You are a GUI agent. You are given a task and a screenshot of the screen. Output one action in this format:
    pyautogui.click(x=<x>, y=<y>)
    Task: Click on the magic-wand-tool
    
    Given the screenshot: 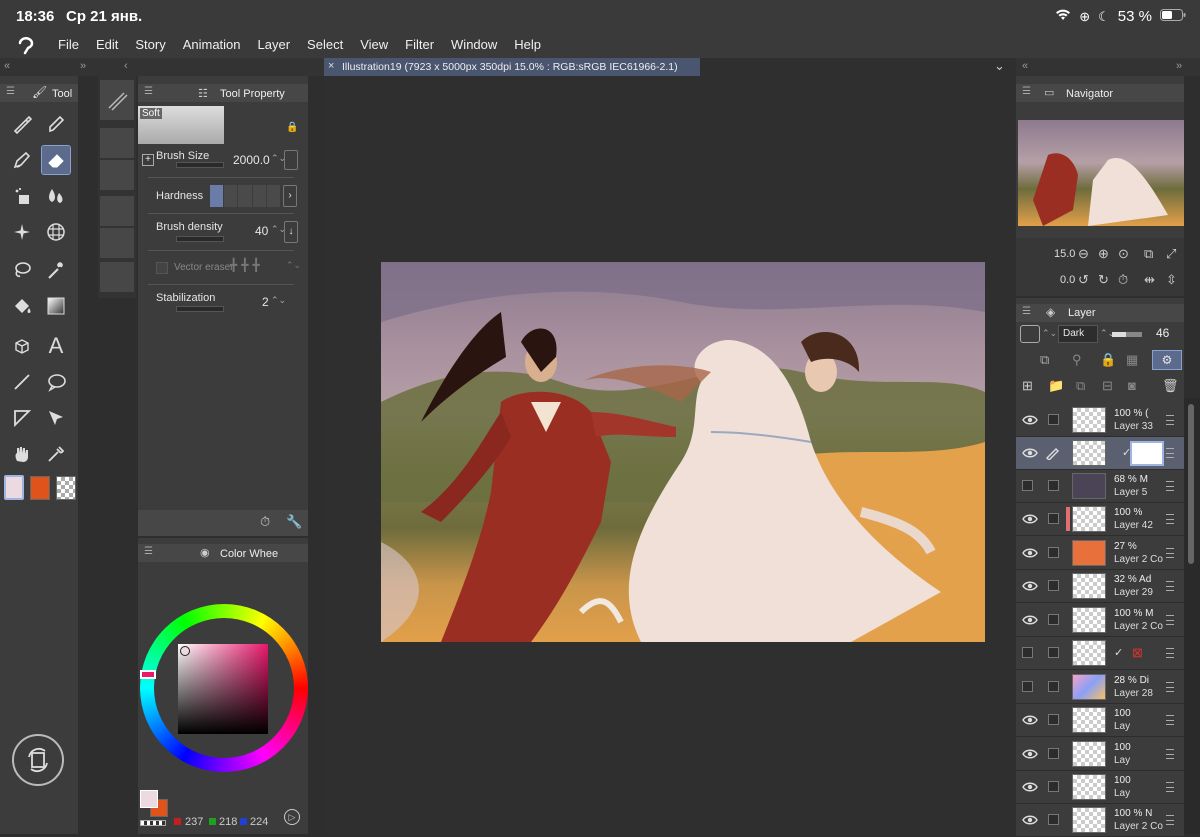 What is the action you would take?
    pyautogui.click(x=56, y=270)
    